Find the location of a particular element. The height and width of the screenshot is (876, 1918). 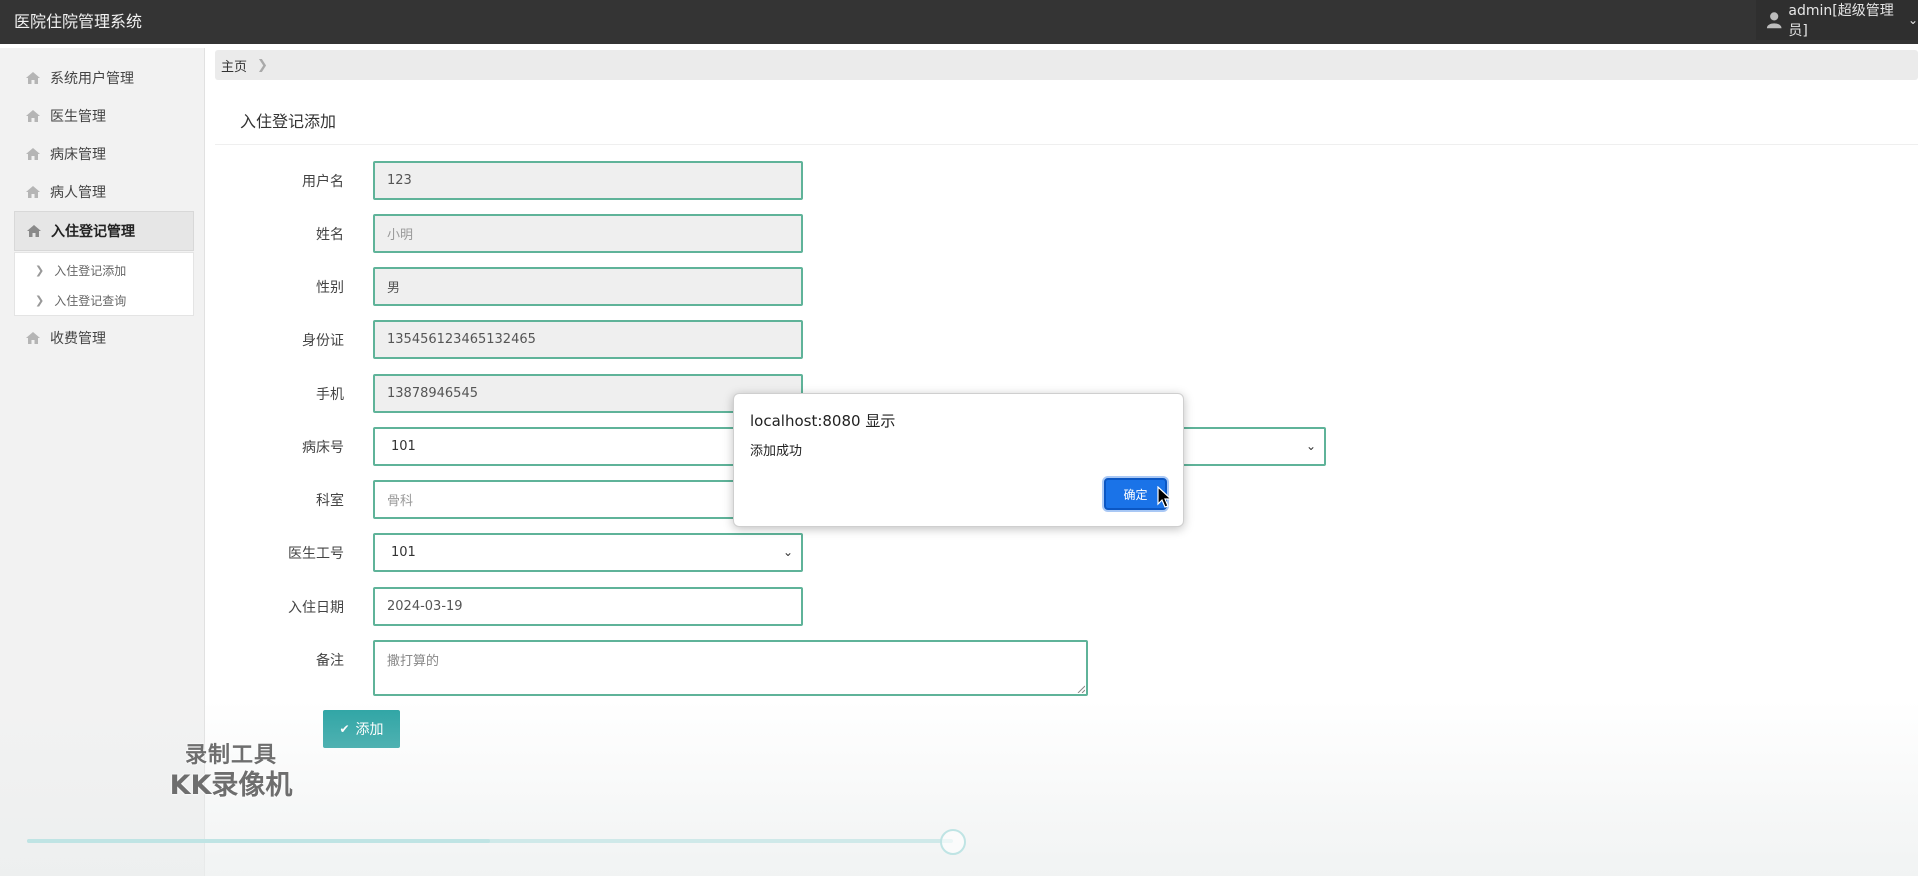

page-title: 入住登记添加 is located at coordinates (288, 121).